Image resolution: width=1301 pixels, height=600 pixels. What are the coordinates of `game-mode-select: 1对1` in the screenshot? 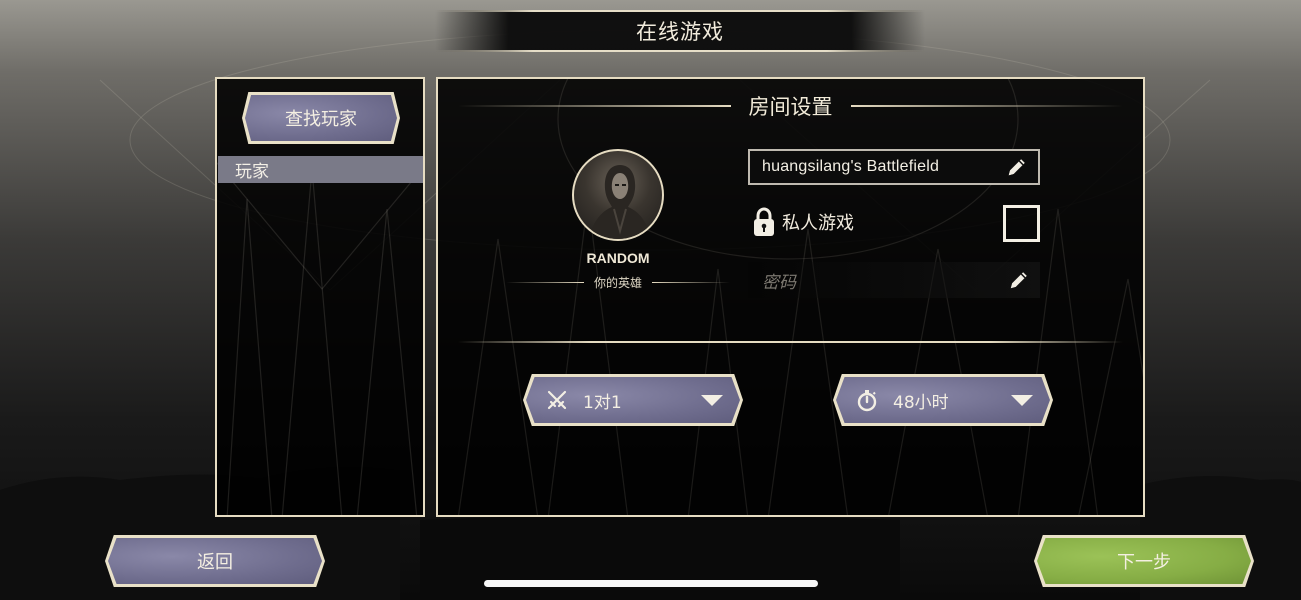 It's located at (633, 400).